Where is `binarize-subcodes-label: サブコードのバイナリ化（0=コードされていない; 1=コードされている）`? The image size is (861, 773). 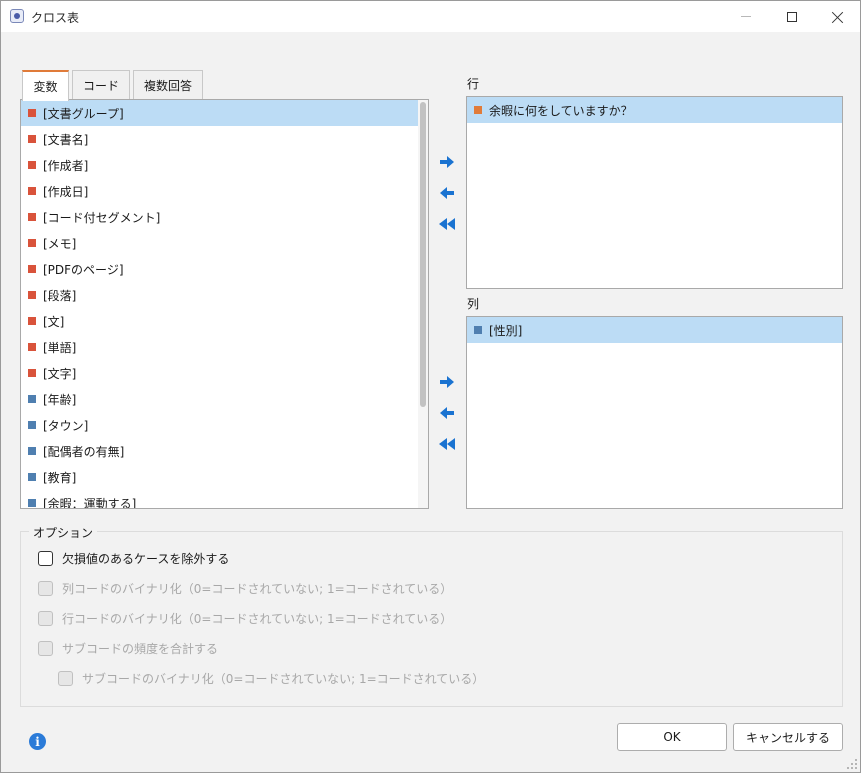
binarize-subcodes-label: サブコードのバイナリ化（0=コードされていない; 1=コードされている） is located at coordinates (283, 679).